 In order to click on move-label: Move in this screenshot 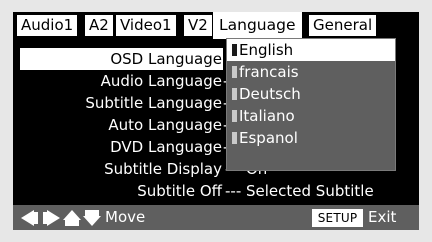, I will do `click(125, 217)`.